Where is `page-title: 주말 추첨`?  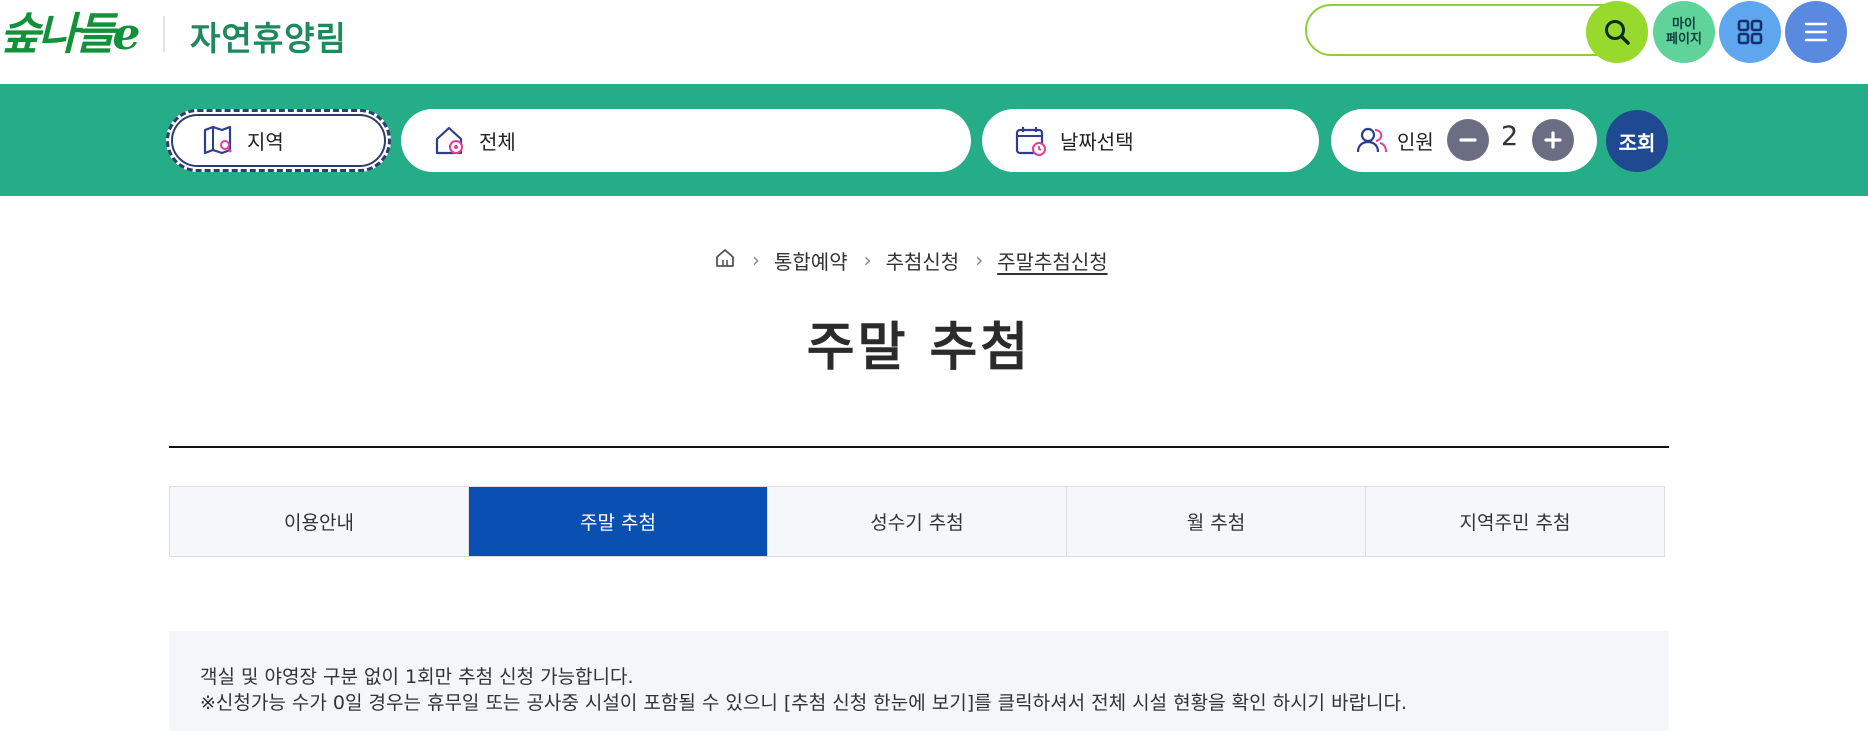 page-title: 주말 추첨 is located at coordinates (919, 348).